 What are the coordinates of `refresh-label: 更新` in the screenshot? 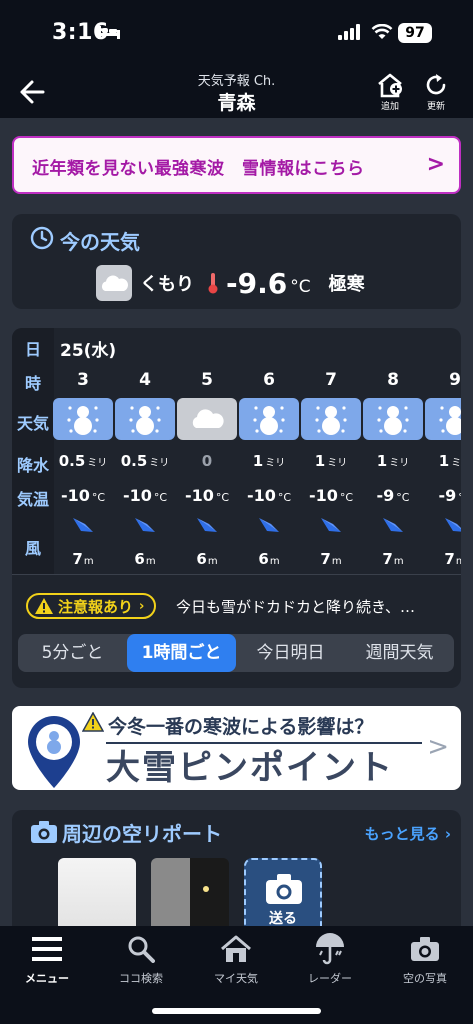 It's located at (435, 107).